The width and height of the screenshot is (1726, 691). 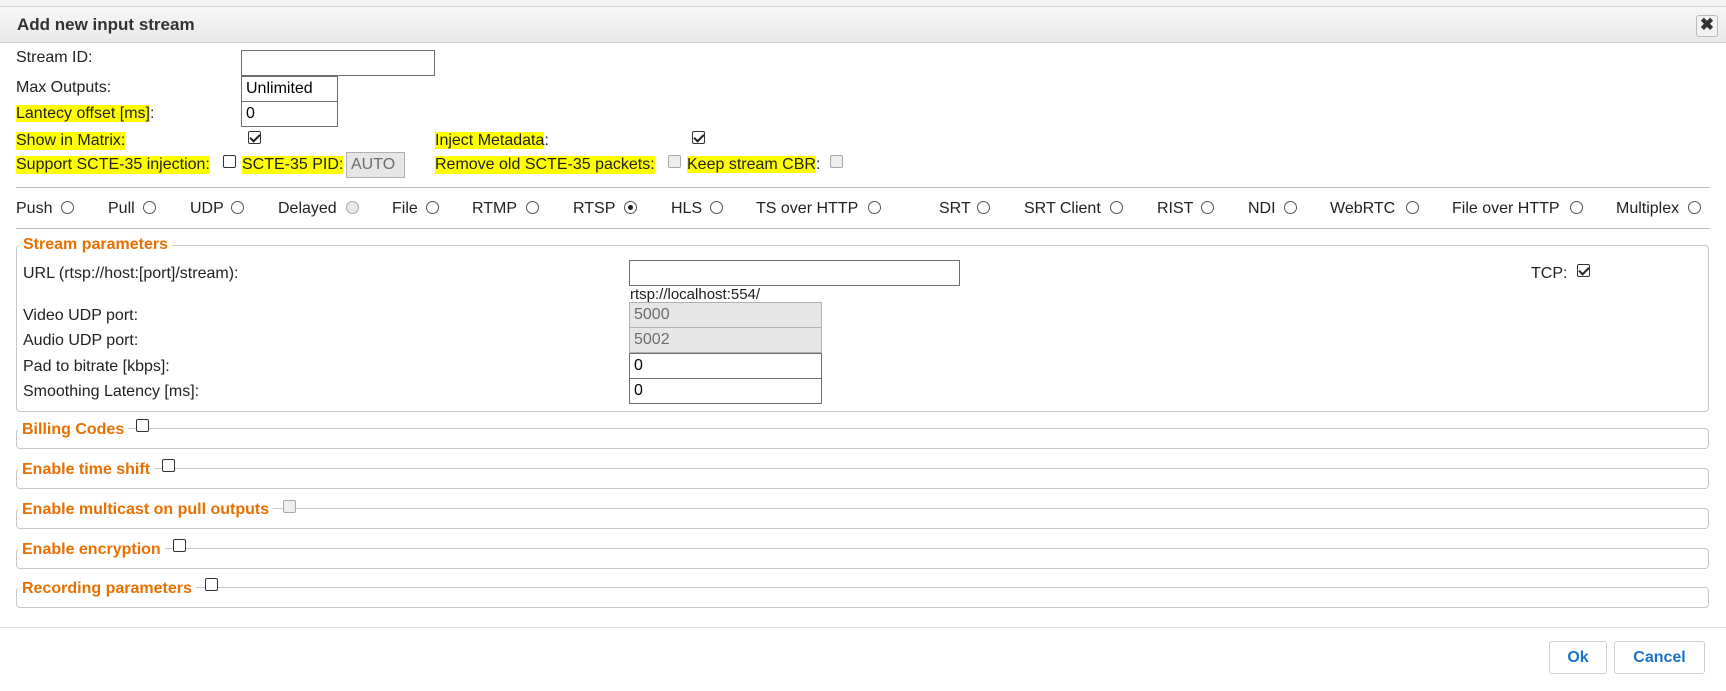 What do you see at coordinates (725, 315) in the screenshot?
I see `video-udp-port-input` at bounding box center [725, 315].